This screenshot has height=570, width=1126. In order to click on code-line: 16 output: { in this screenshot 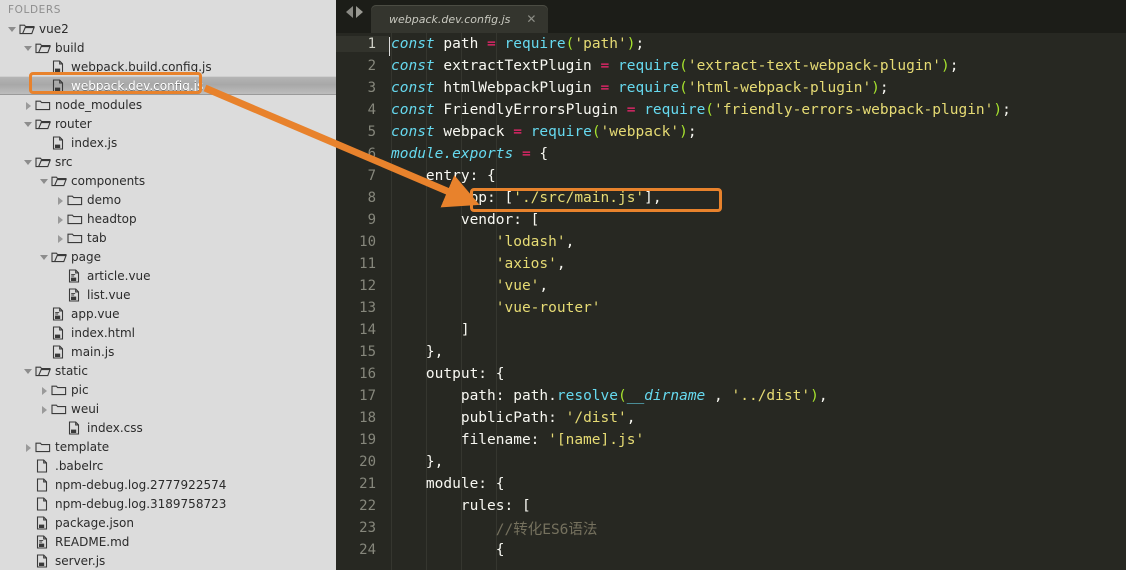, I will do `click(731, 374)`.